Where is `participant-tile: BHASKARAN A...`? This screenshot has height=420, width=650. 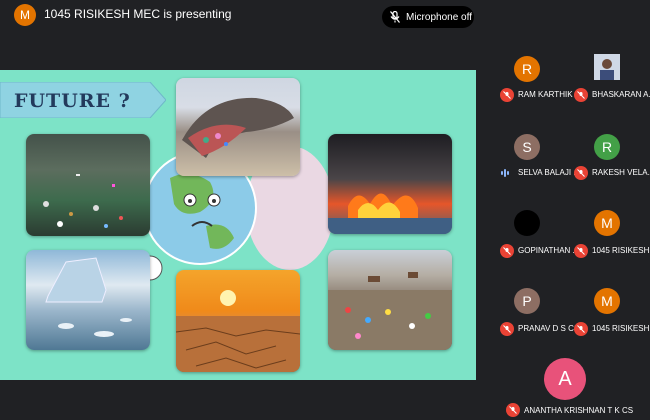 participant-tile: BHASKARAN A... is located at coordinates (609, 82).